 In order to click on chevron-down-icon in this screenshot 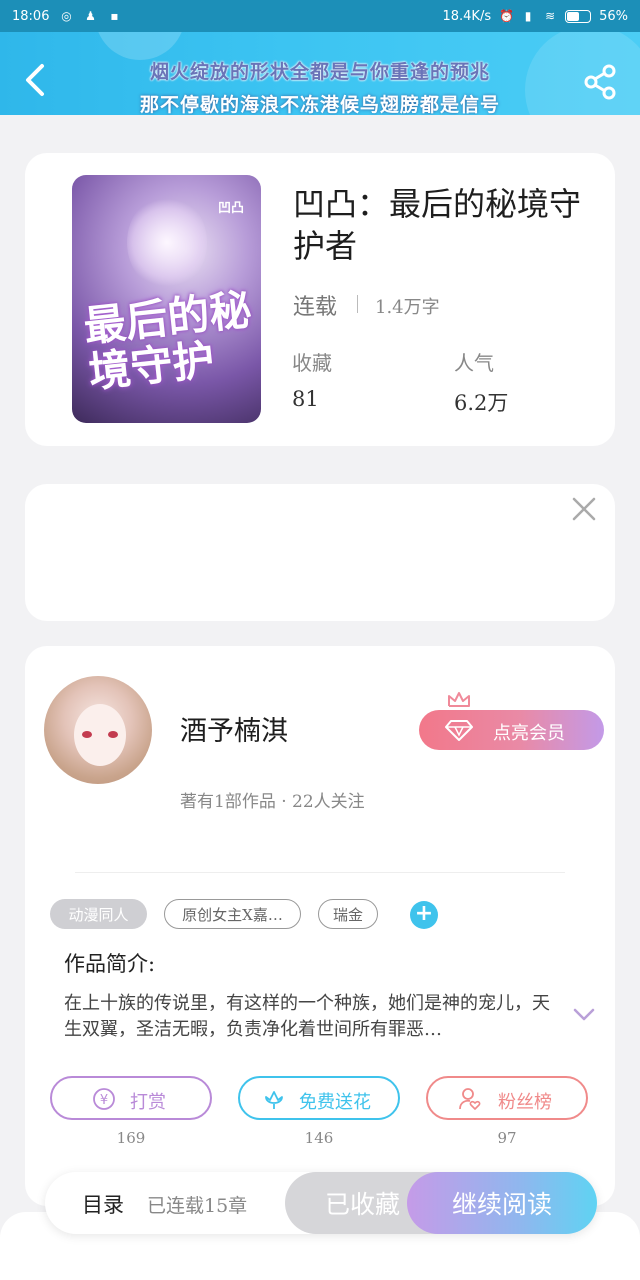, I will do `click(584, 1015)`.